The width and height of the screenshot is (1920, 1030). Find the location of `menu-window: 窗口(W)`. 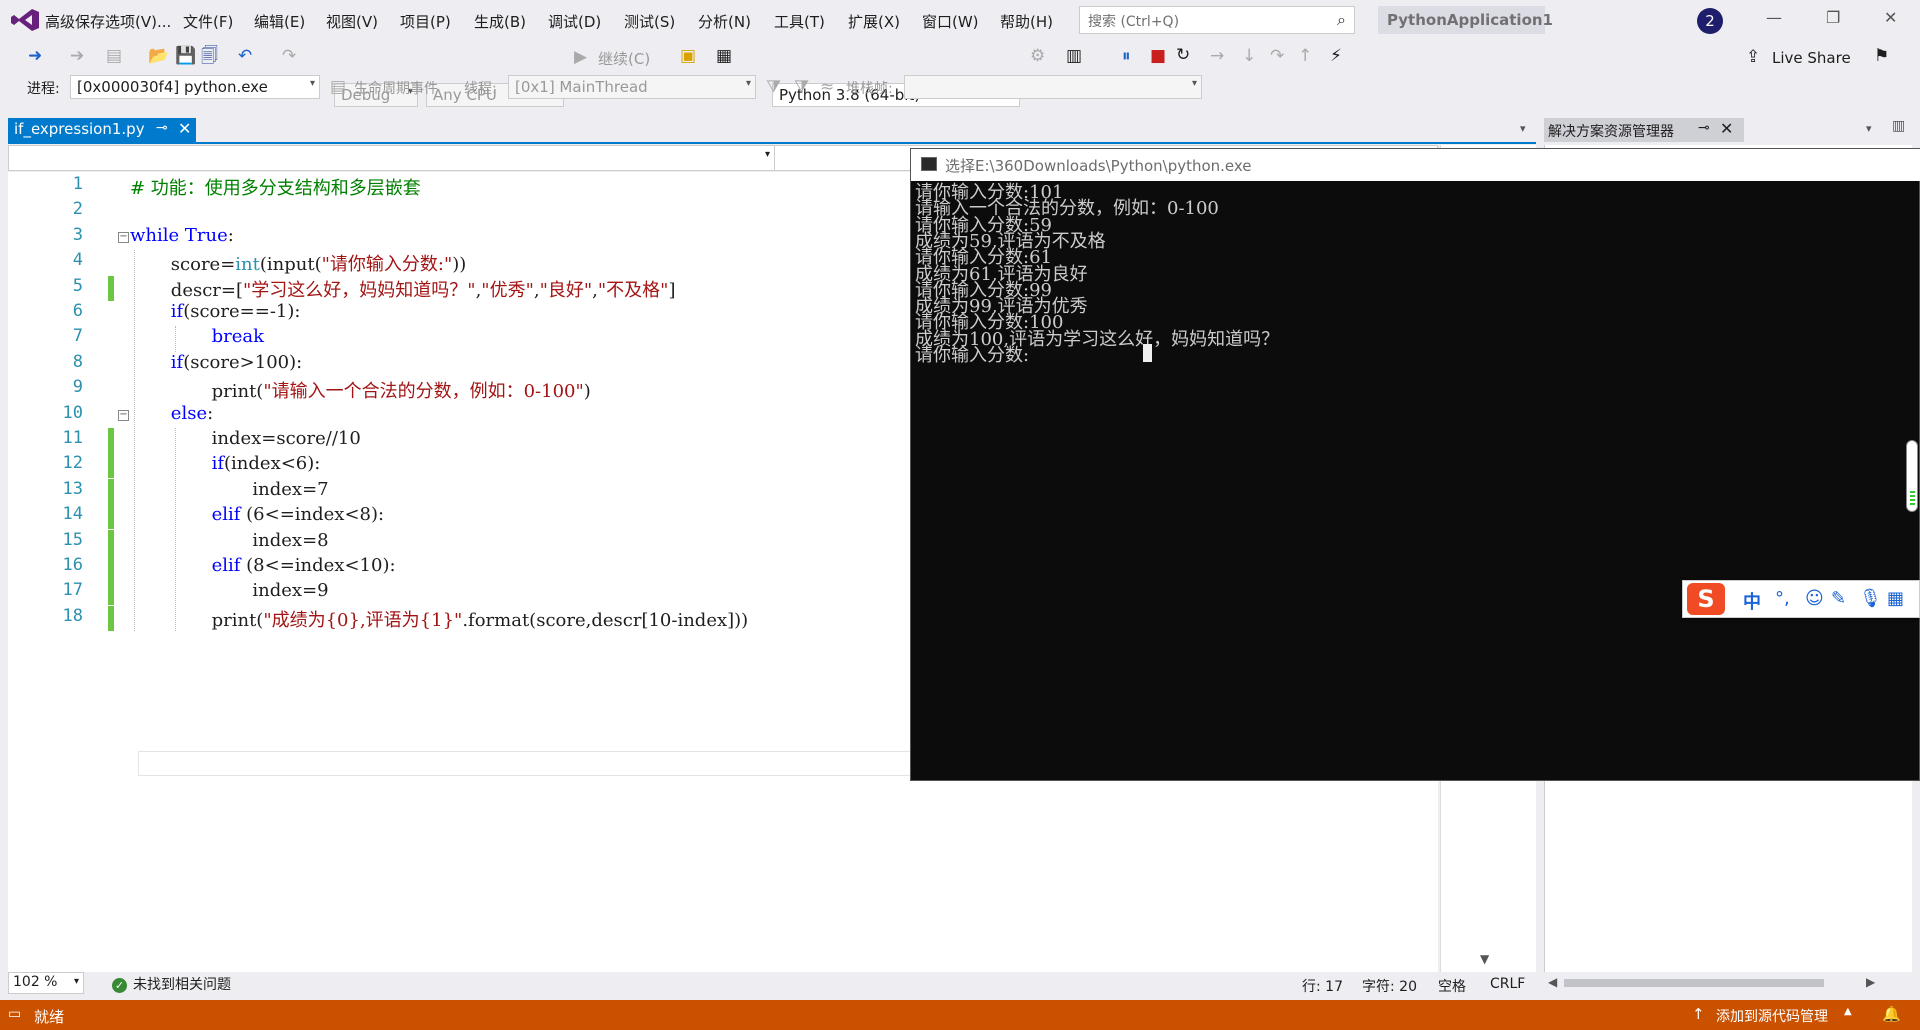

menu-window: 窗口(W) is located at coordinates (950, 21).